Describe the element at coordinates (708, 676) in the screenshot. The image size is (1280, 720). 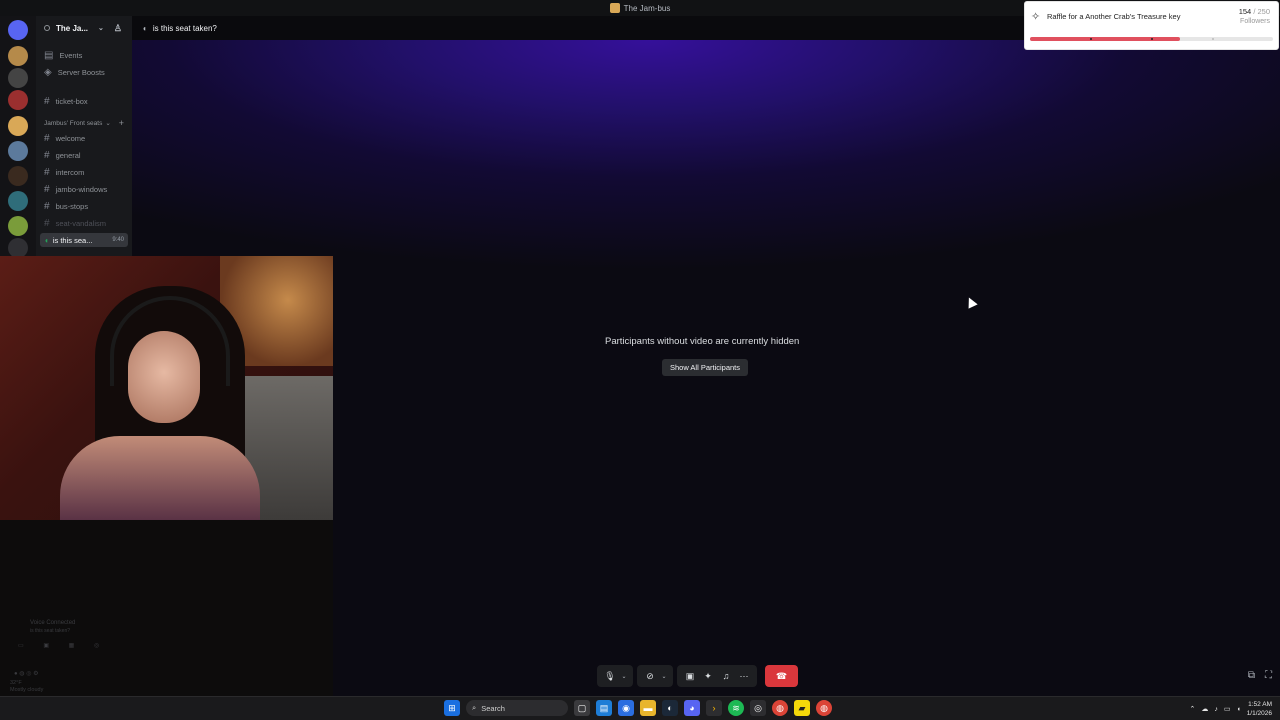
I see `activities-icon: ✦` at that location.